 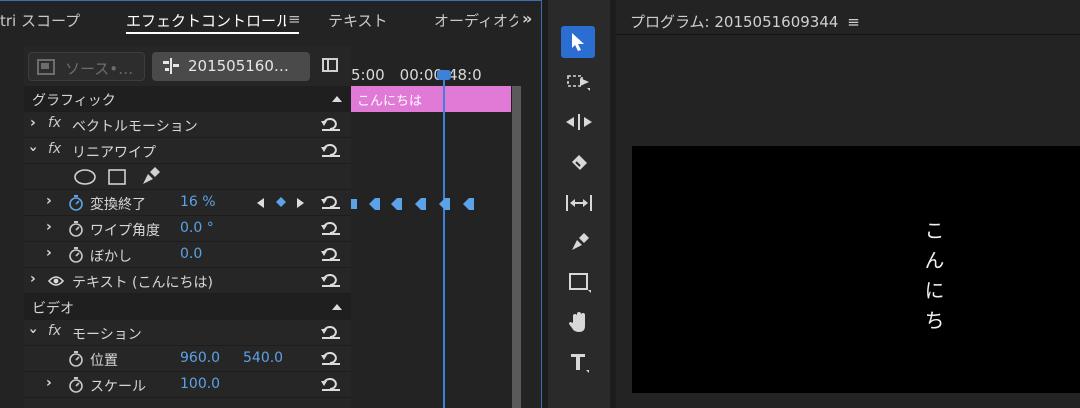 I want to click on row-label: テキスト (こんにちは), so click(x=142, y=283).